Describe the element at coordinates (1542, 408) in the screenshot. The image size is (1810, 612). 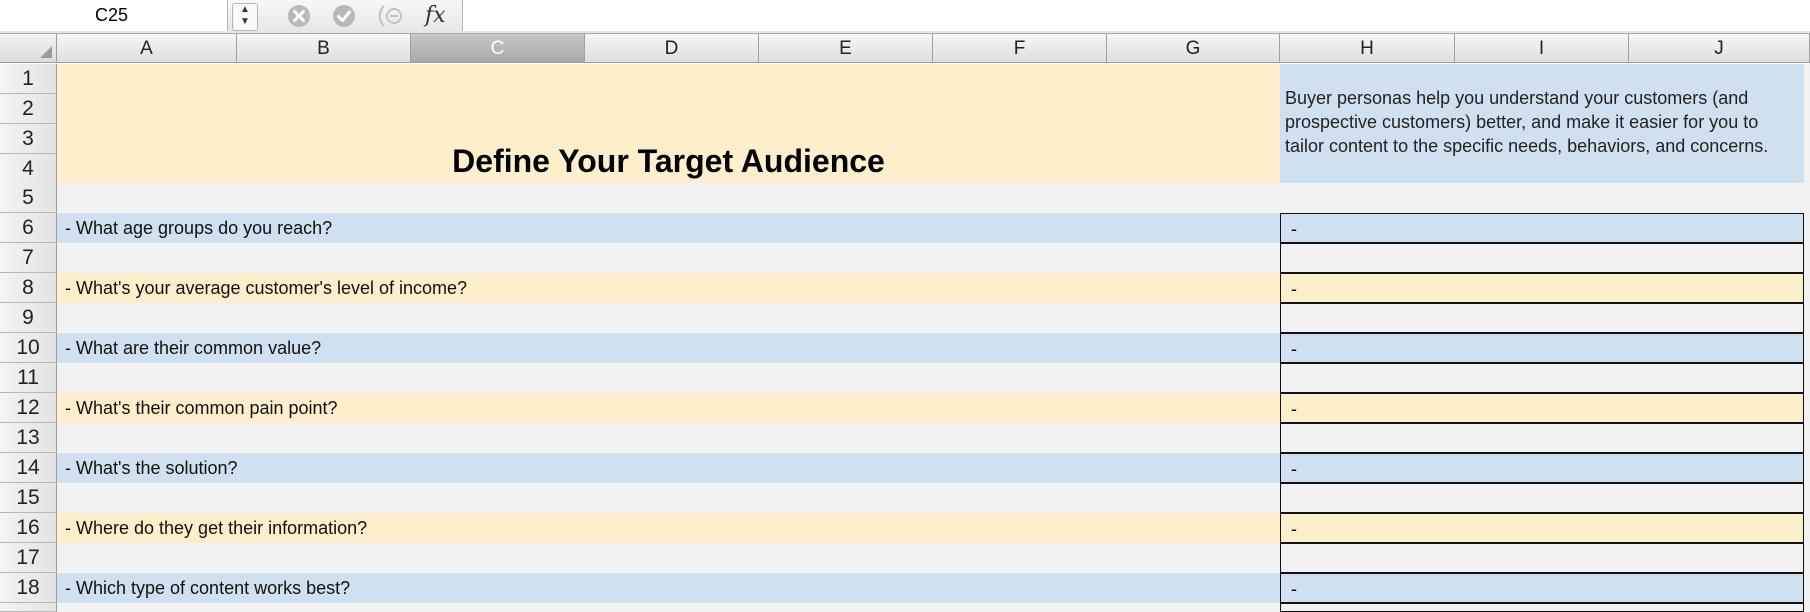
I see `answer-cell-pain-point: -` at that location.